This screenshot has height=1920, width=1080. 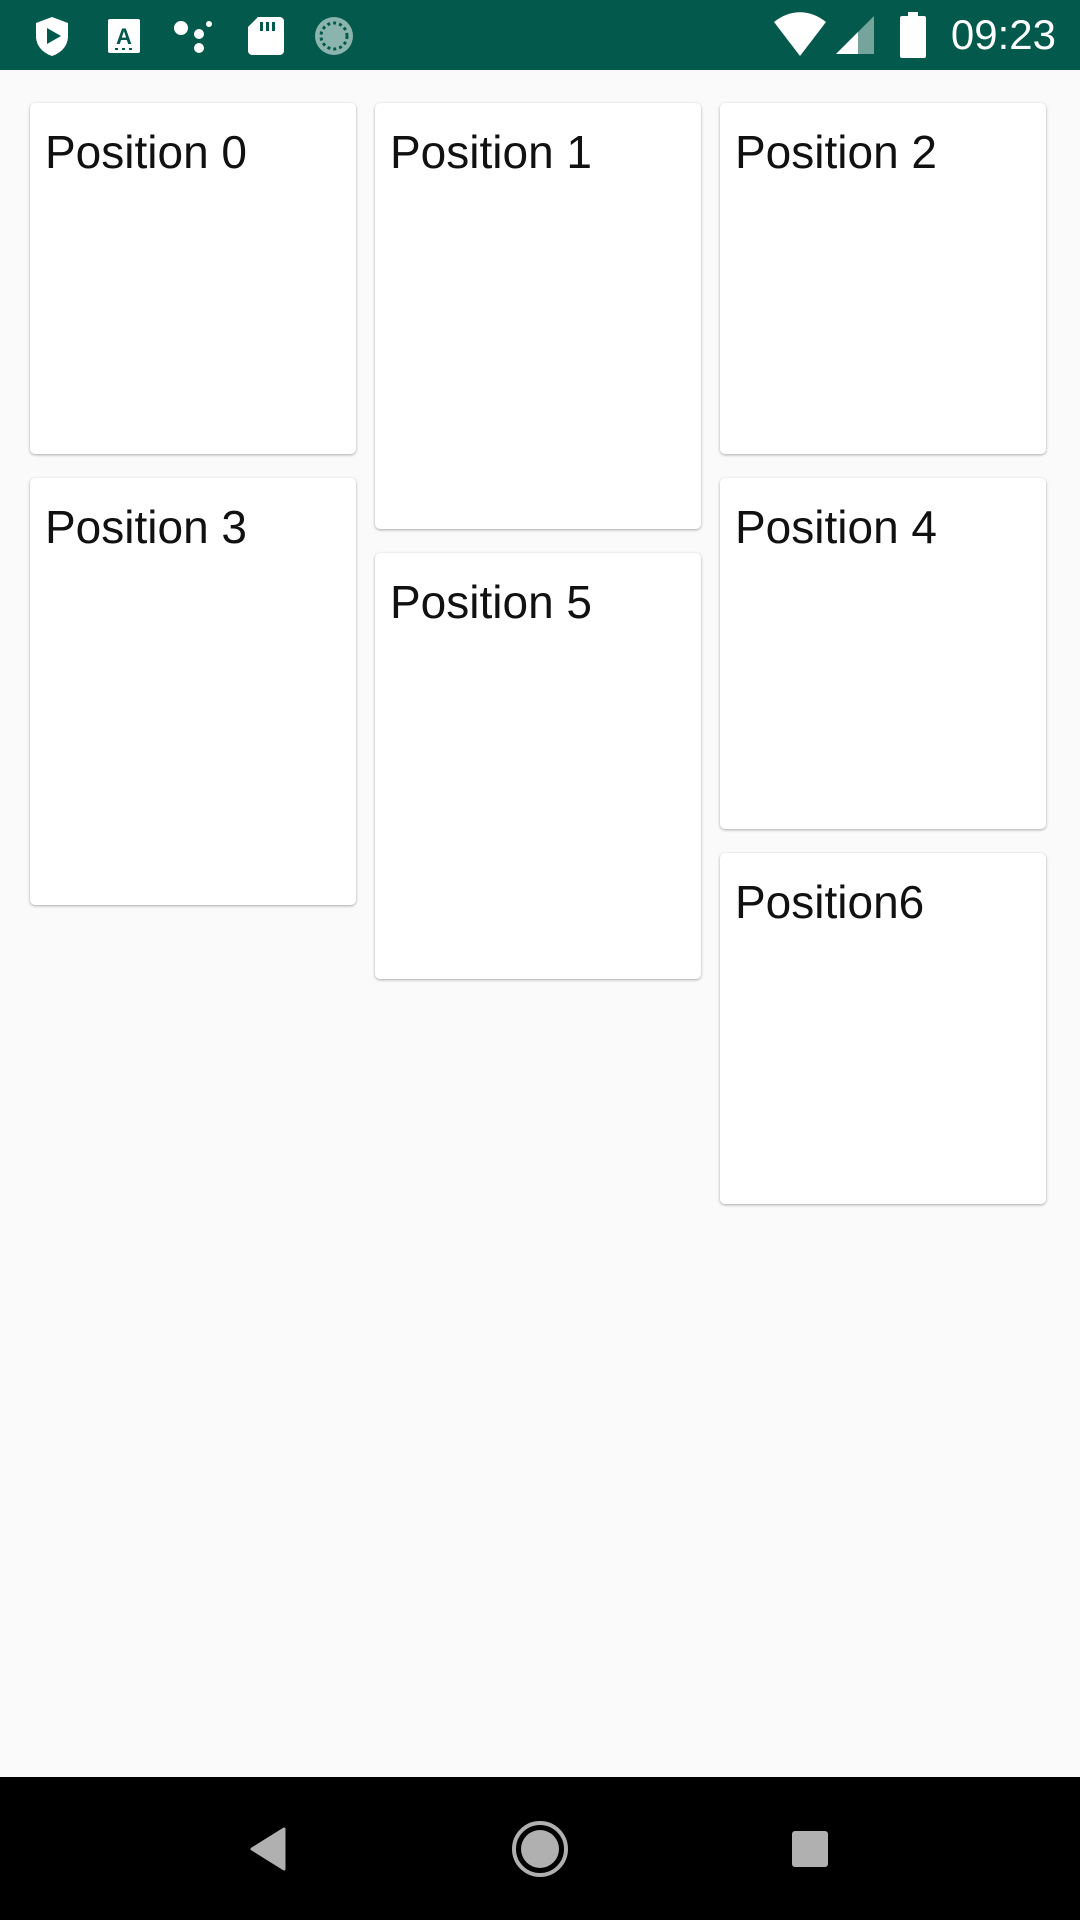 What do you see at coordinates (883, 278) in the screenshot?
I see `grid-item-position-2: Position 2` at bounding box center [883, 278].